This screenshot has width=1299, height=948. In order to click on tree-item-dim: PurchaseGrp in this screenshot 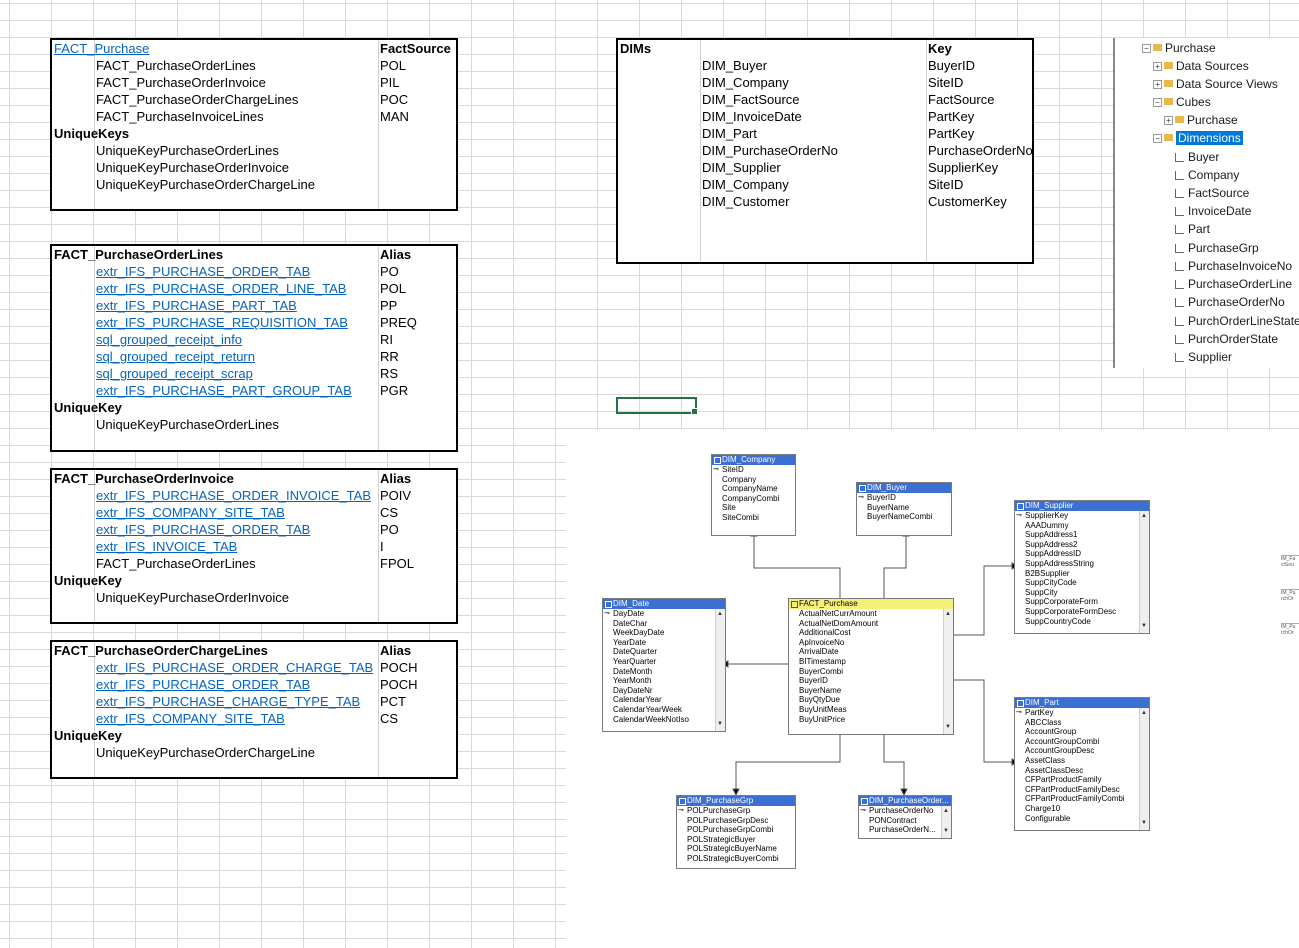, I will do `click(1217, 248)`.